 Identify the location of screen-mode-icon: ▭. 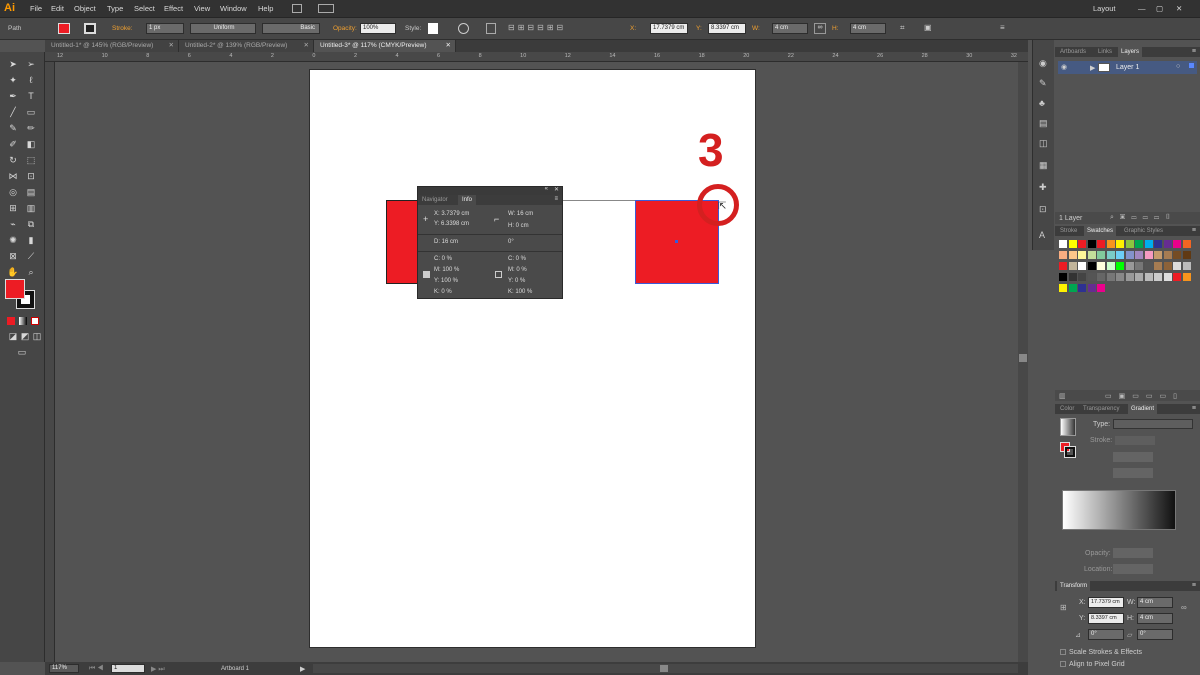
(22, 352).